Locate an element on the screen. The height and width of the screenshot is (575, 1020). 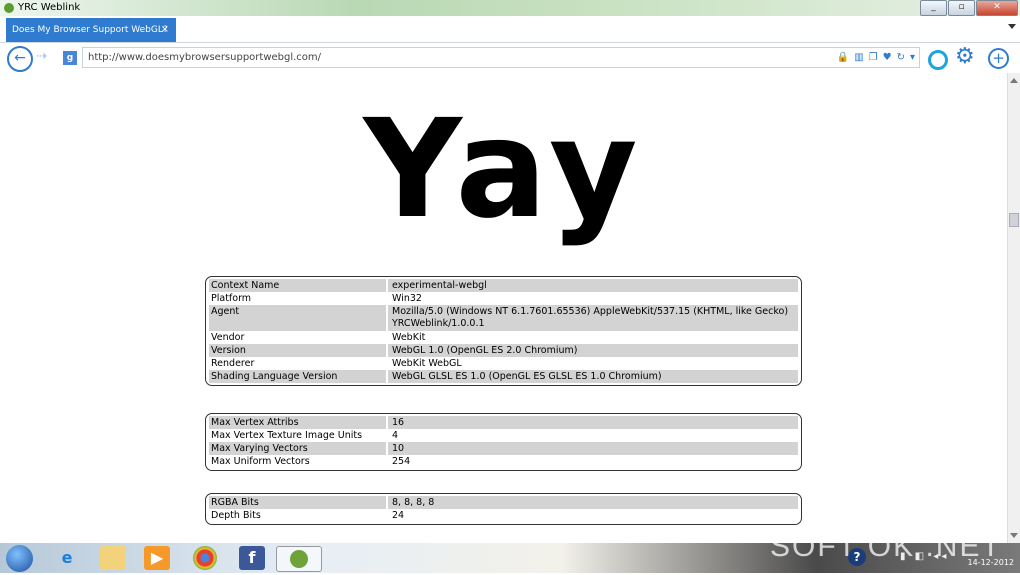
property-name: Max Vertex Attribs is located at coordinates (255, 422).